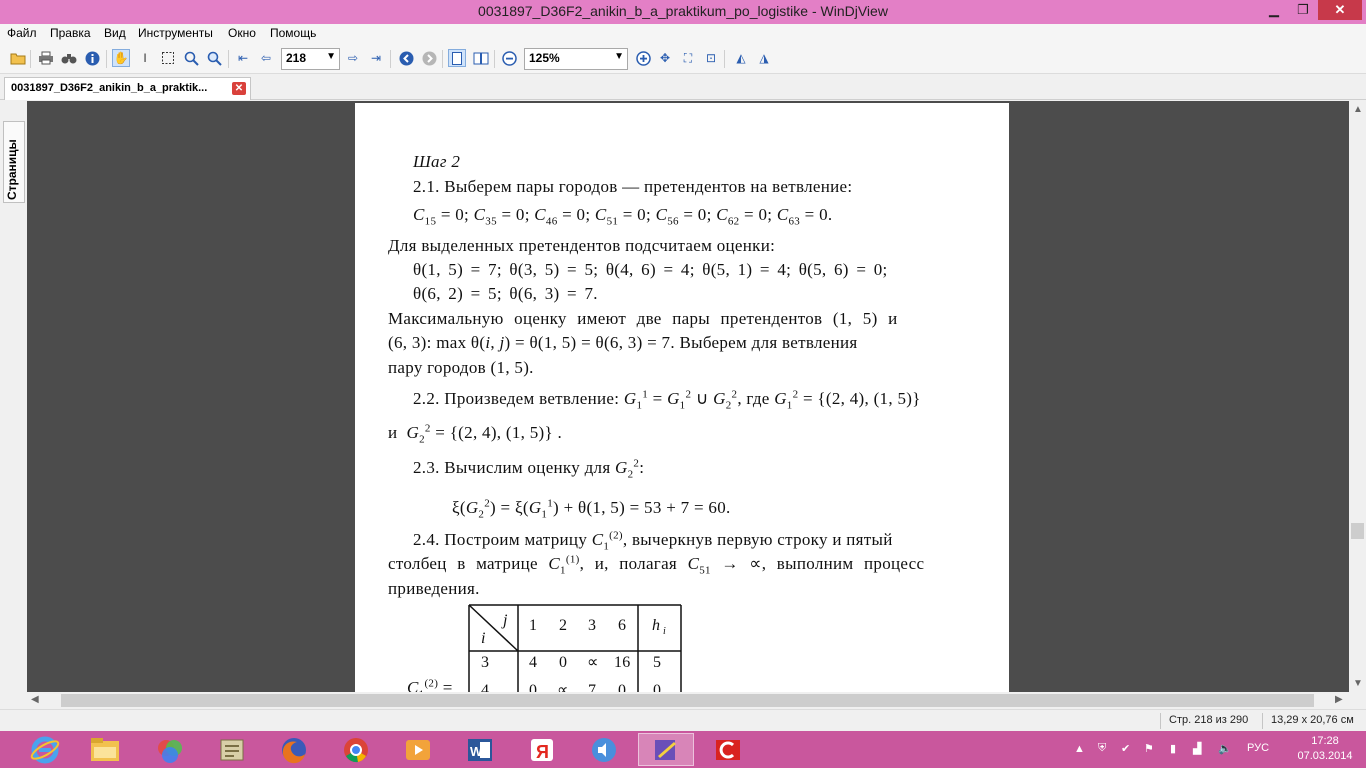 This screenshot has width=1366, height=768. I want to click on page-combo: 218 ▼, so click(310, 59).